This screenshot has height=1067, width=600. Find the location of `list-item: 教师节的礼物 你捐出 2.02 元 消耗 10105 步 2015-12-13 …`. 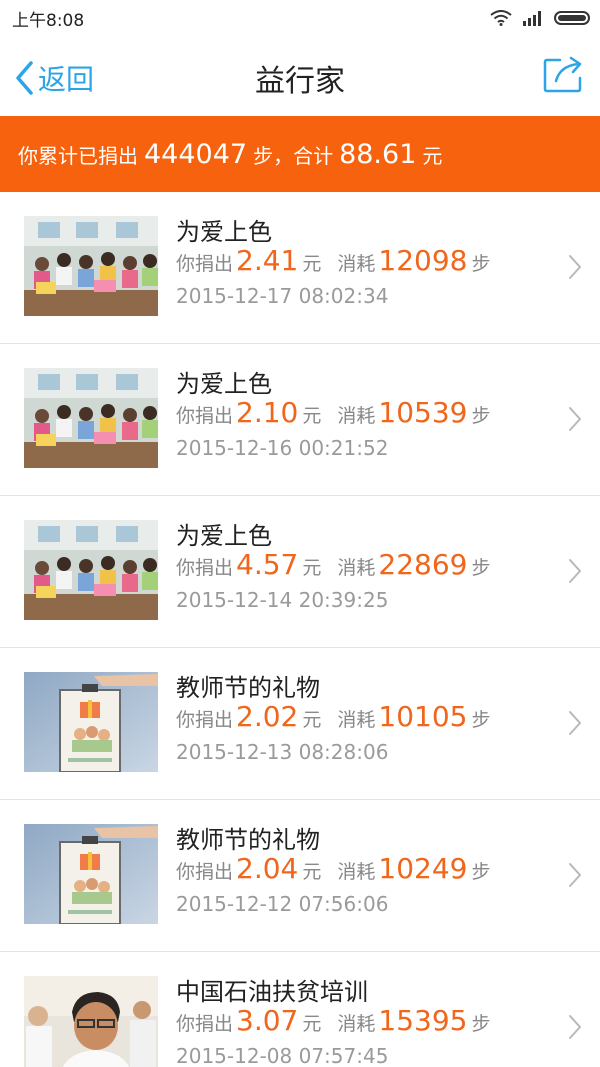

list-item: 教师节的礼物 你捐出 2.02 元 消耗 10105 步 2015-12-13 … is located at coordinates (300, 724).